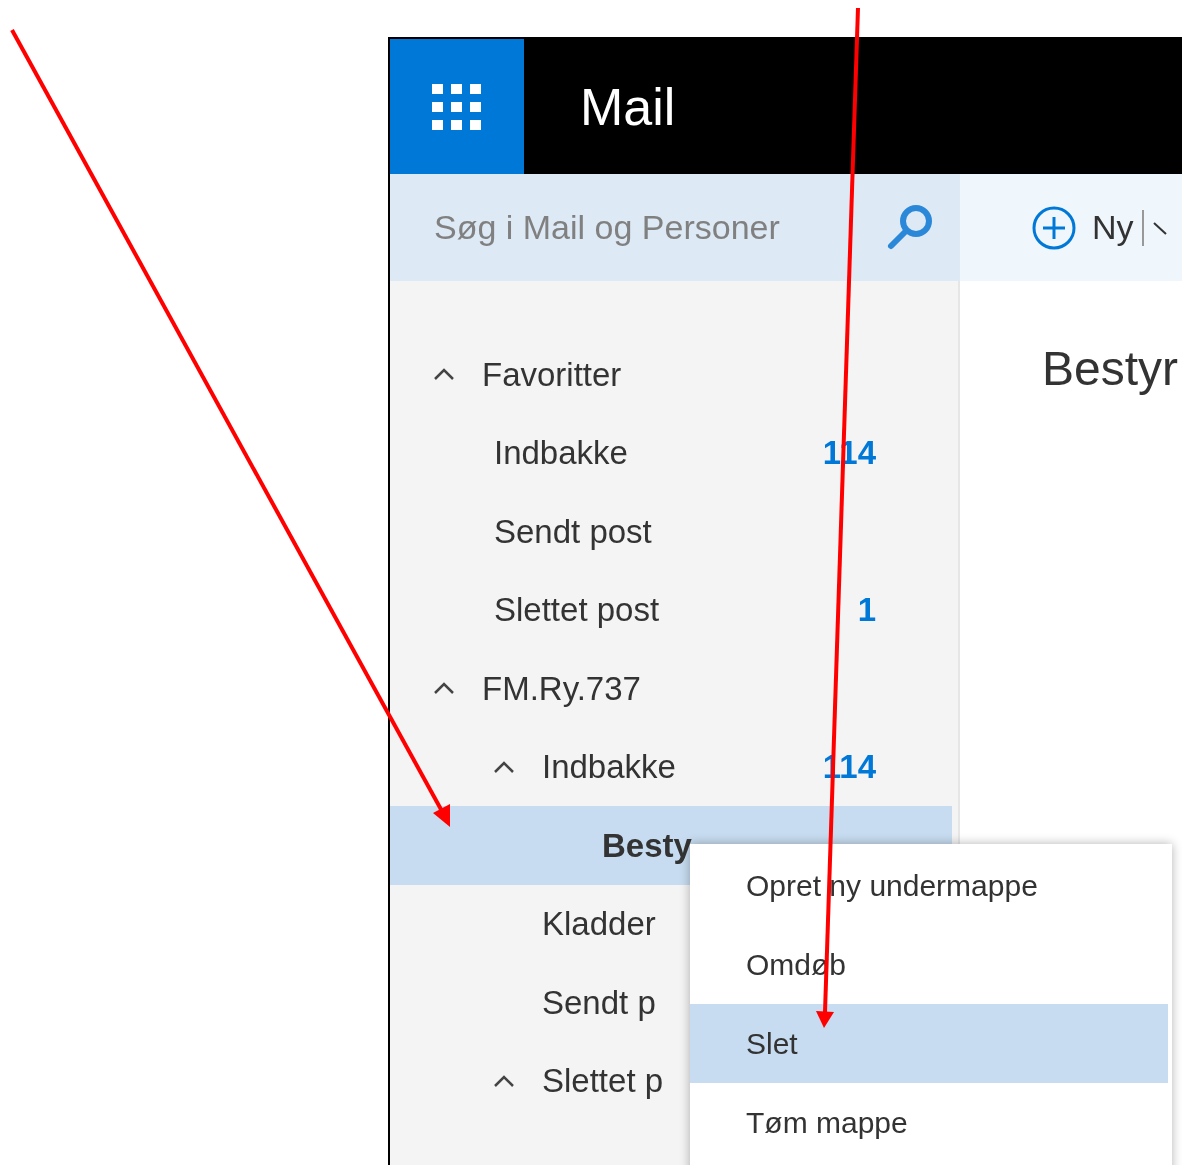 This screenshot has height=1165, width=1182. I want to click on folder-label: Slettet post, so click(577, 610).